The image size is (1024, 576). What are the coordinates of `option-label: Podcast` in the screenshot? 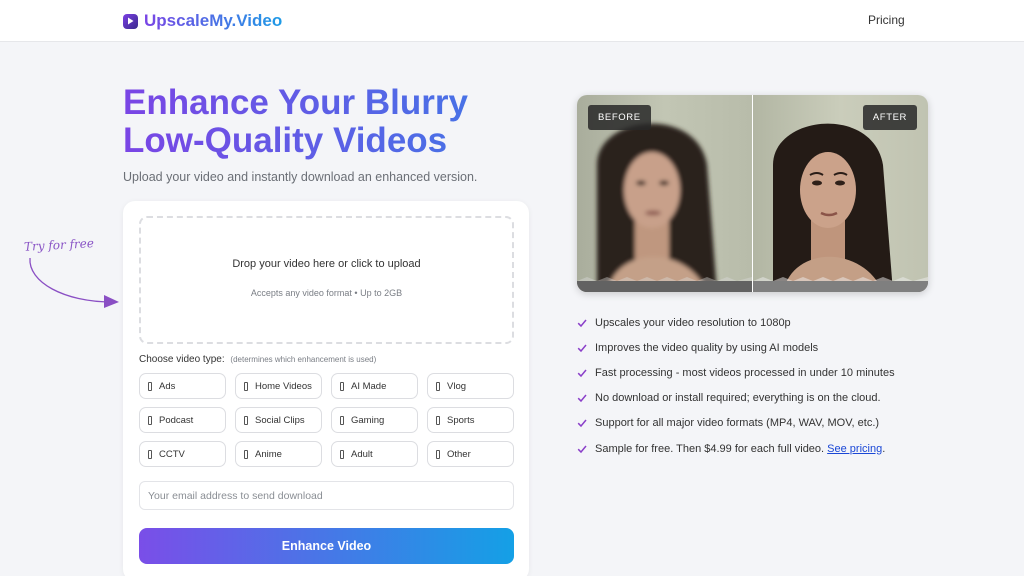 It's located at (176, 420).